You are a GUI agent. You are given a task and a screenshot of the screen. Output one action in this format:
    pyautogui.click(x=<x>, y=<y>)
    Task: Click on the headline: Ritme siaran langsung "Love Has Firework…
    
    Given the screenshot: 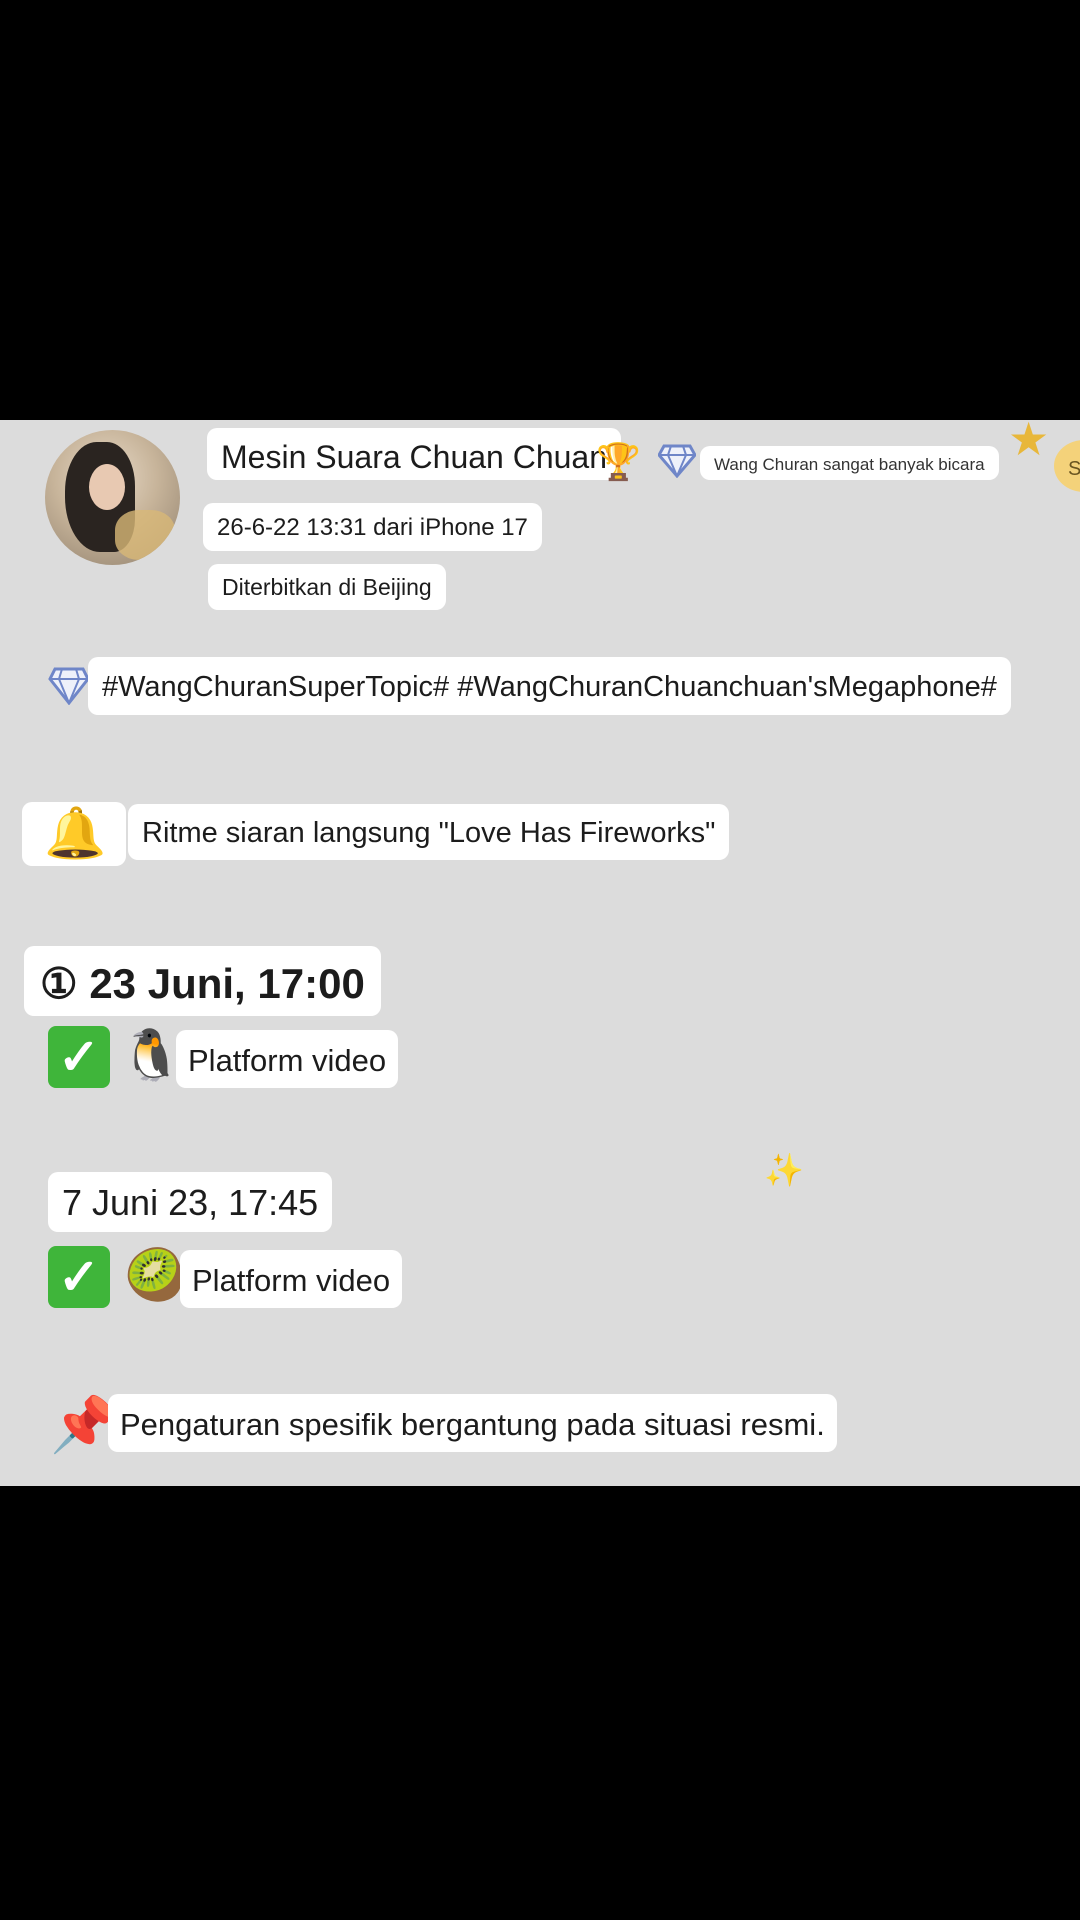 What is the action you would take?
    pyautogui.click(x=429, y=832)
    